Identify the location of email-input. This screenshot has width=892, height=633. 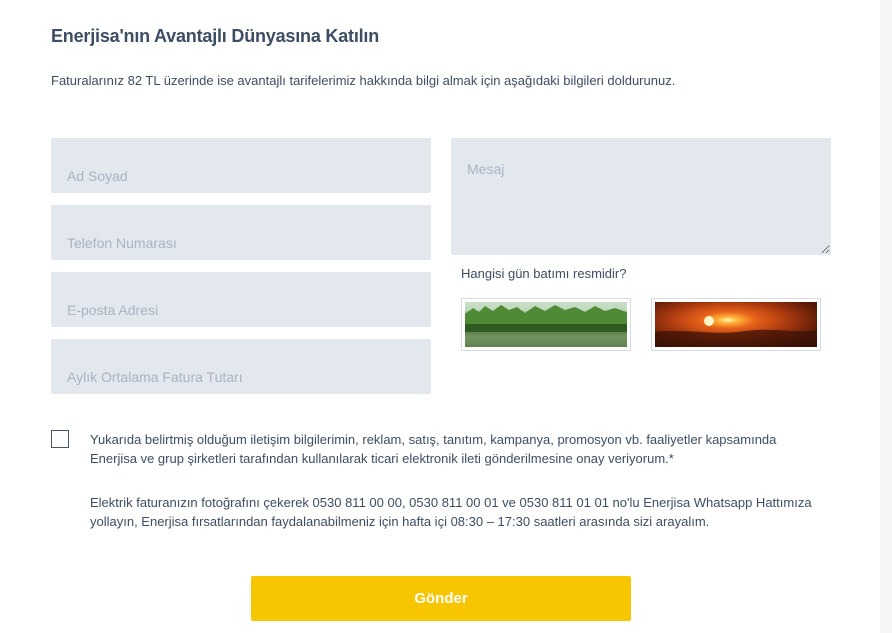
(241, 299).